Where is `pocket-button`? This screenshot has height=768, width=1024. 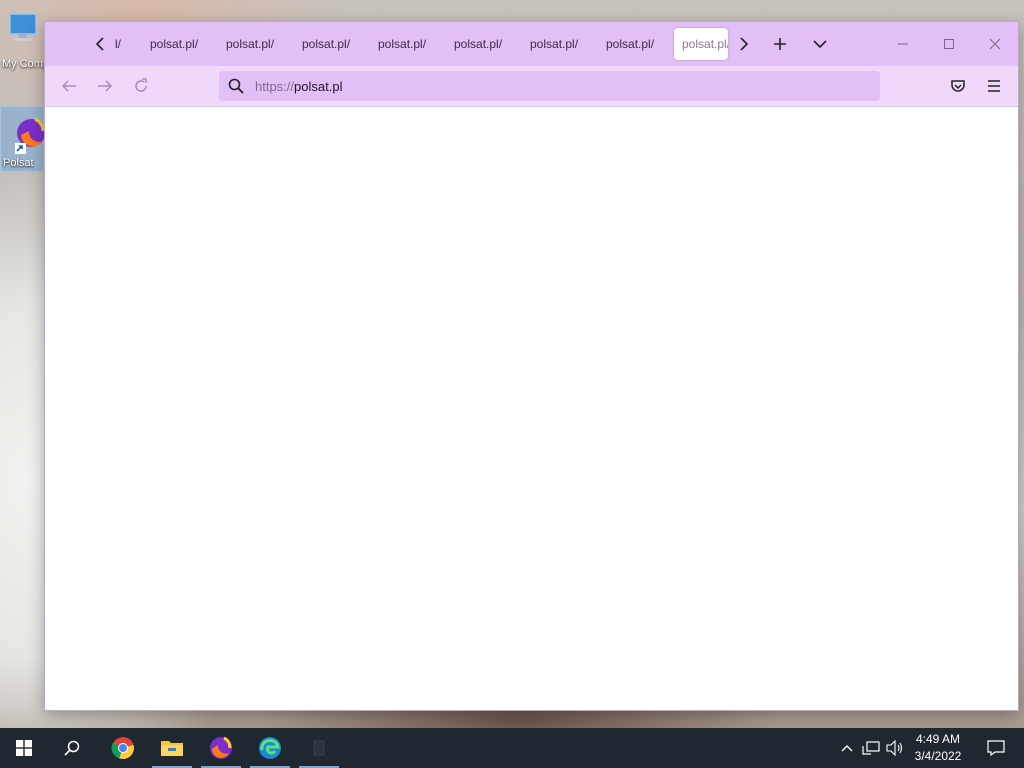 pocket-button is located at coordinates (958, 86).